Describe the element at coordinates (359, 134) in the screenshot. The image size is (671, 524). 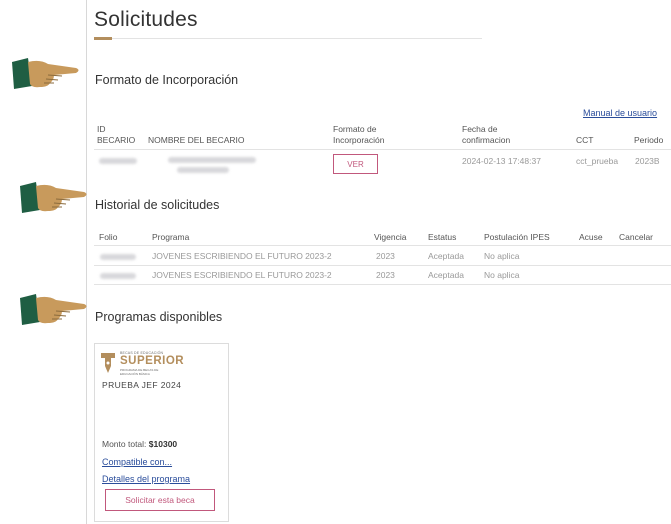
I see `header-formato-incorporacion: Formato de Incorporación` at that location.